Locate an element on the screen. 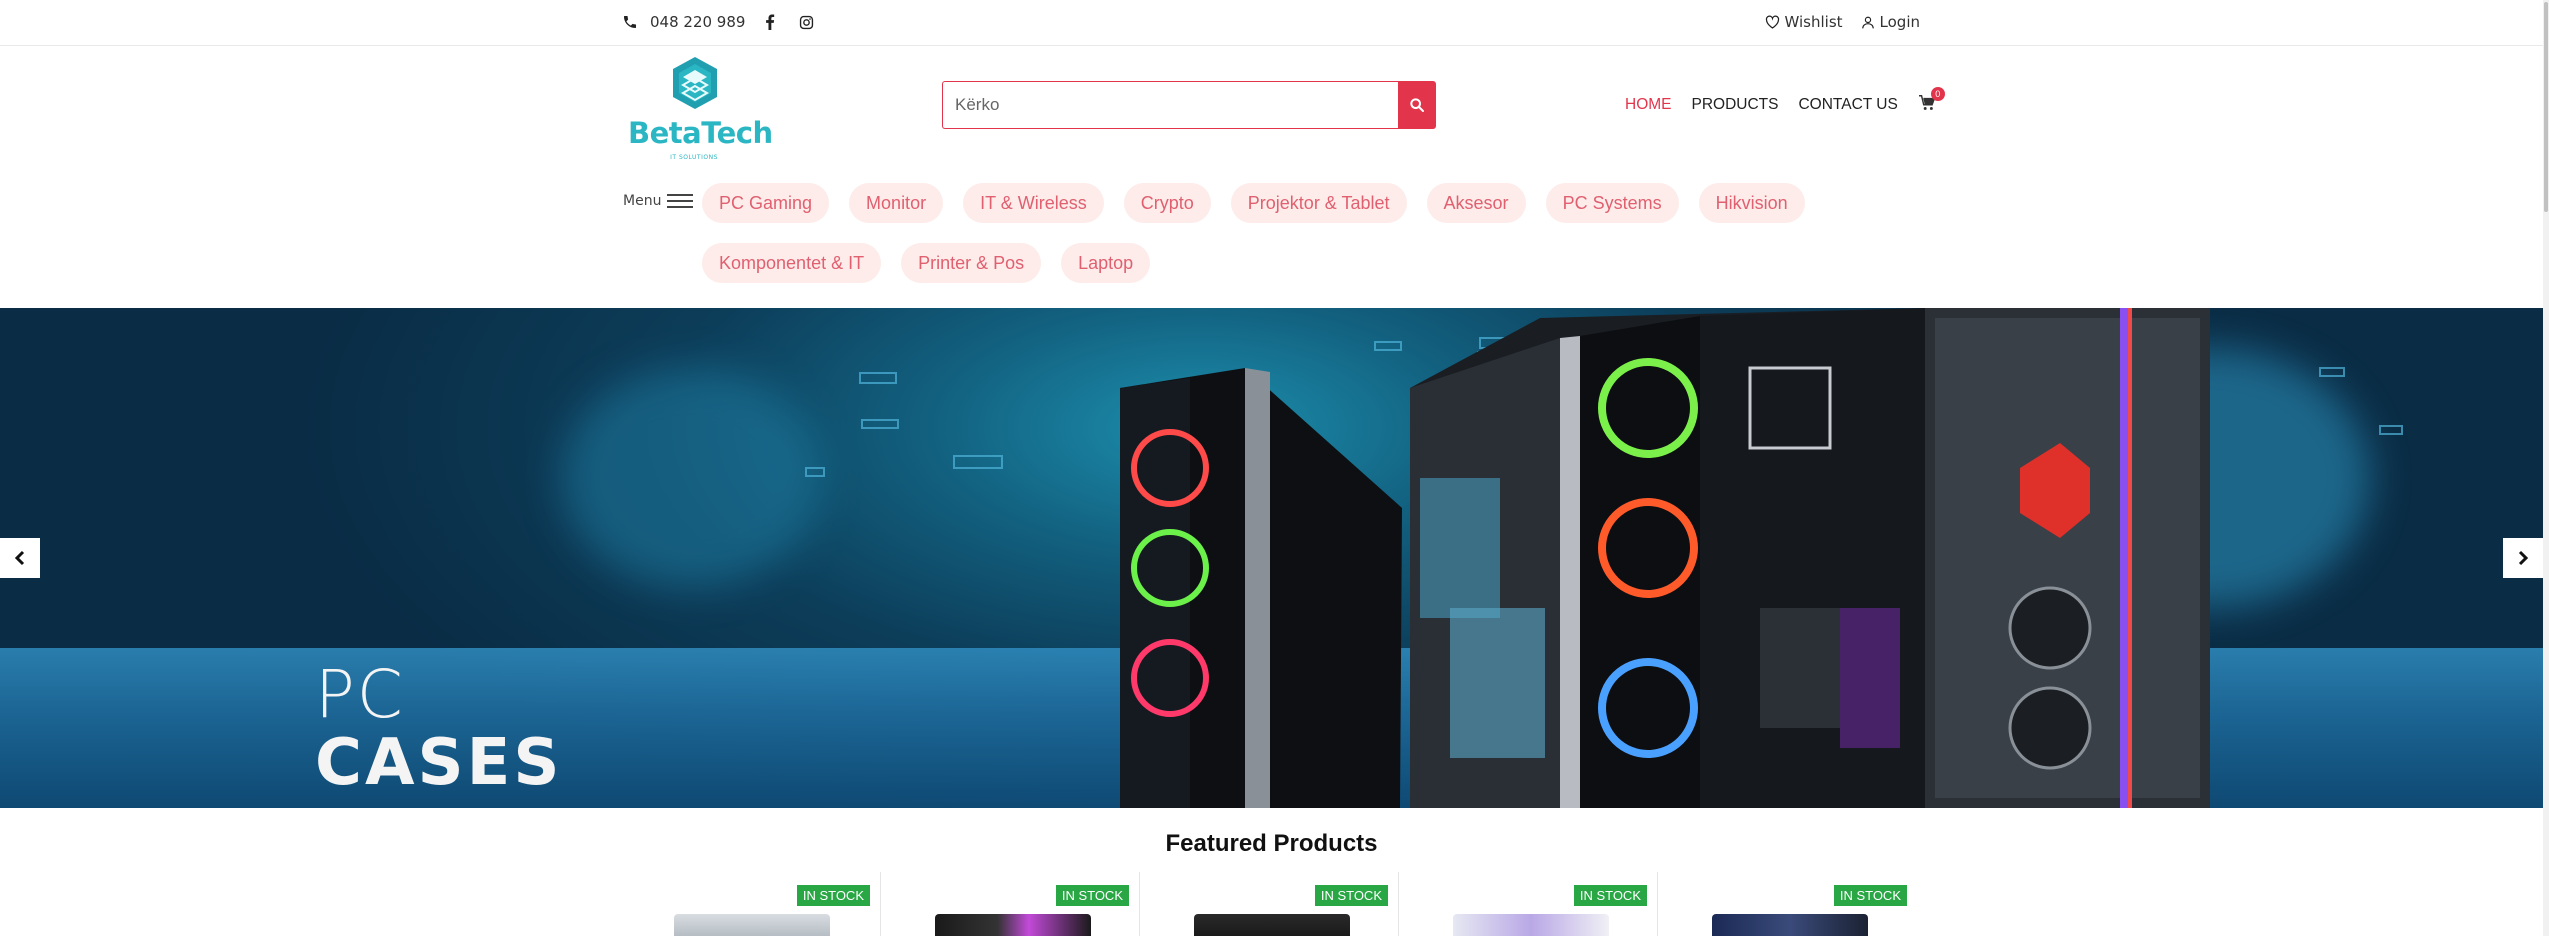  top-bar: 048 220 989 Wishlist Login is located at coordinates (1271, 23).